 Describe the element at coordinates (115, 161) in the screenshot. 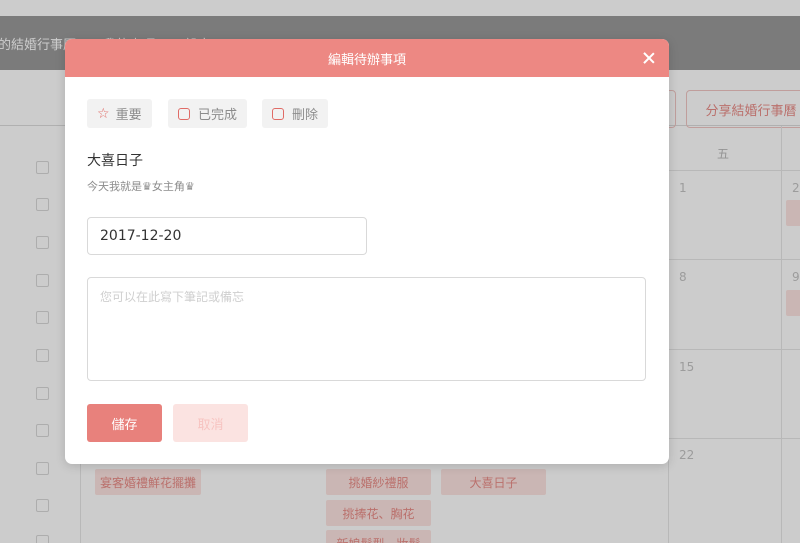

I see `event-title: 大喜日子` at that location.